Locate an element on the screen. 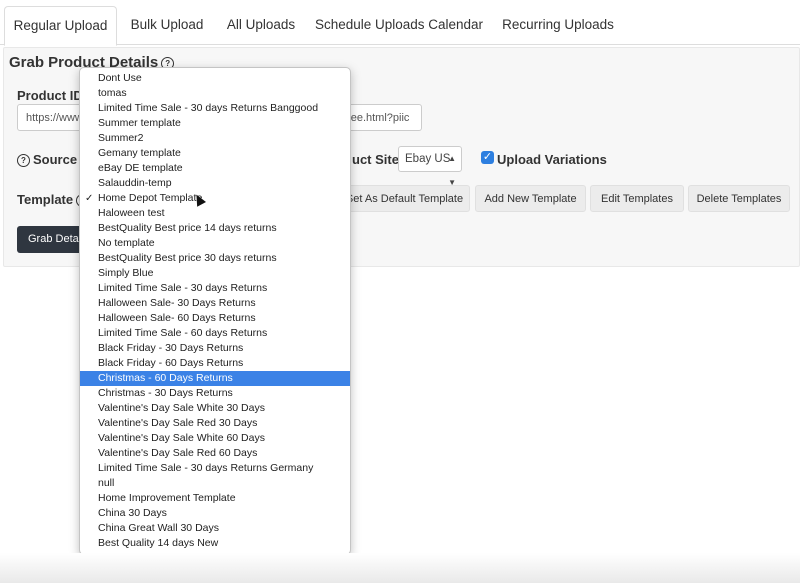  dropdown-option: Valentine's Day Sale White 60 Days is located at coordinates (215, 438).